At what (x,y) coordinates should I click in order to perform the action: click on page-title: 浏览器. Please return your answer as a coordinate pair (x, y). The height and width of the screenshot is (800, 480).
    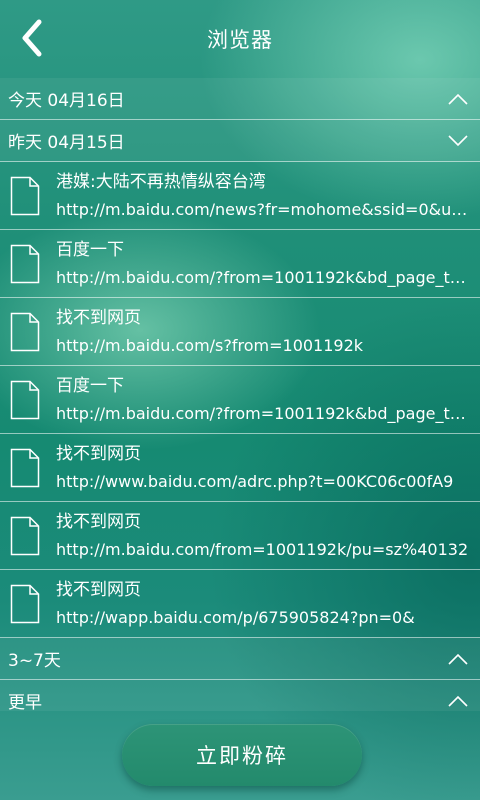
    Looking at the image, I should click on (240, 40).